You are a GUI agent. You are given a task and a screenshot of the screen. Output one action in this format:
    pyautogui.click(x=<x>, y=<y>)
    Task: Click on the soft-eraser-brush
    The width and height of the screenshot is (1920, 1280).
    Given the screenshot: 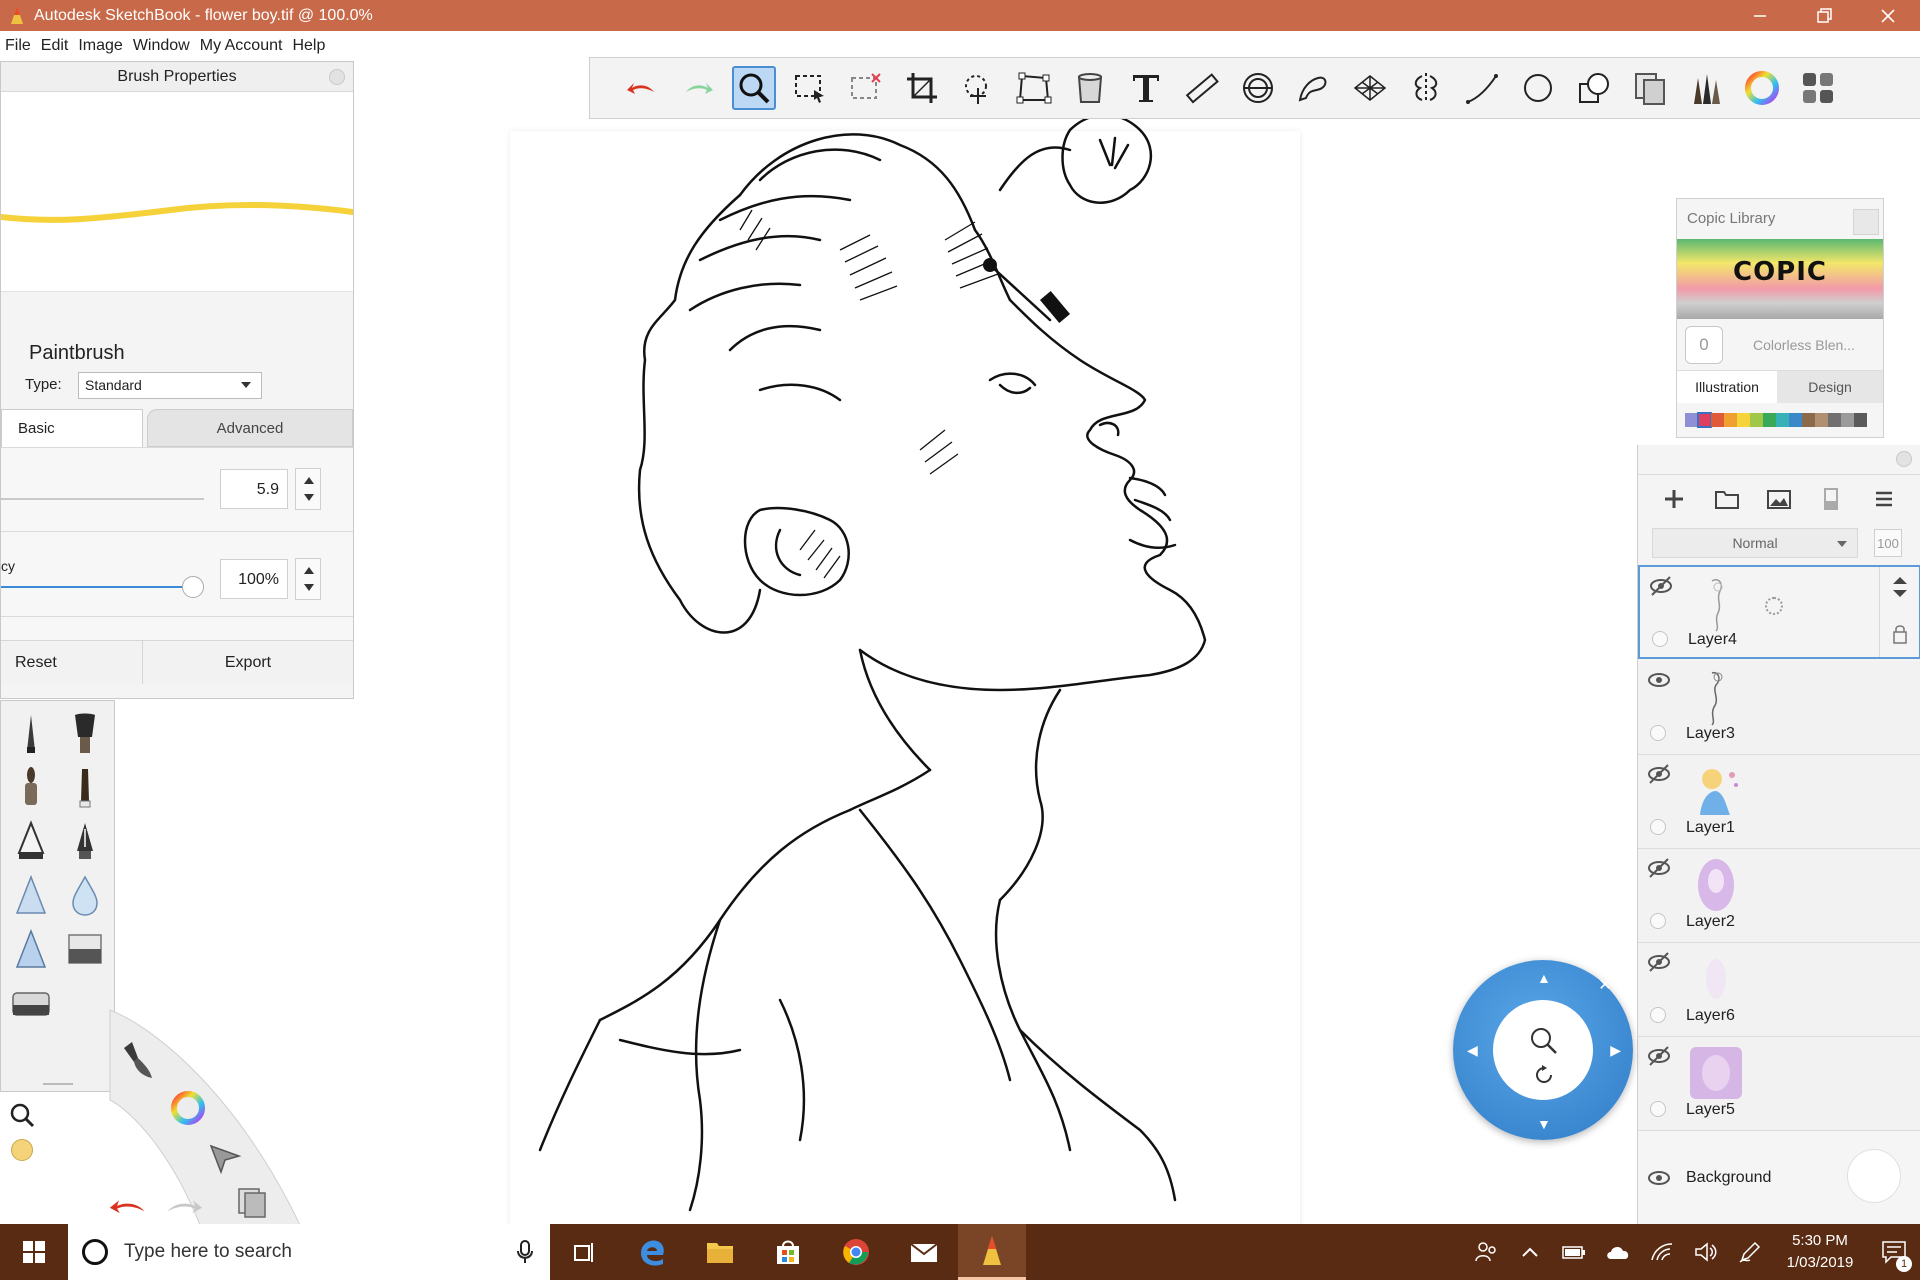 What is the action you would take?
    pyautogui.click(x=85, y=949)
    